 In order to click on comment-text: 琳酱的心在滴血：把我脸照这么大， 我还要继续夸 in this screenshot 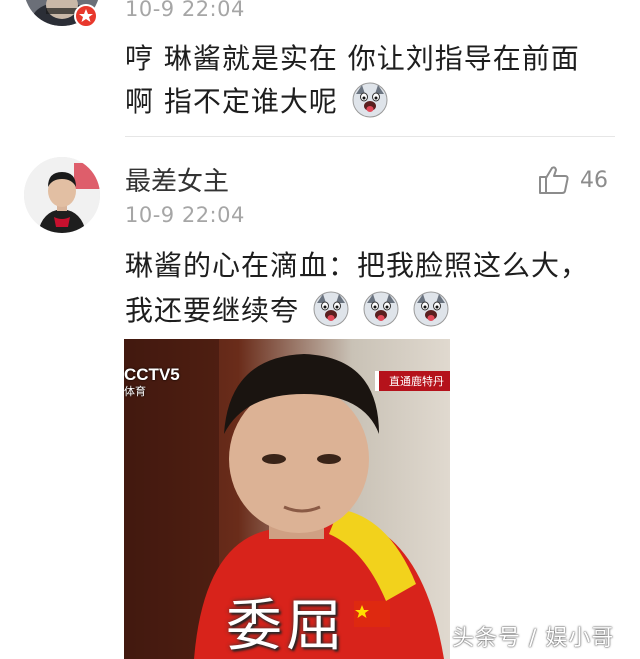, I will do `click(357, 288)`.